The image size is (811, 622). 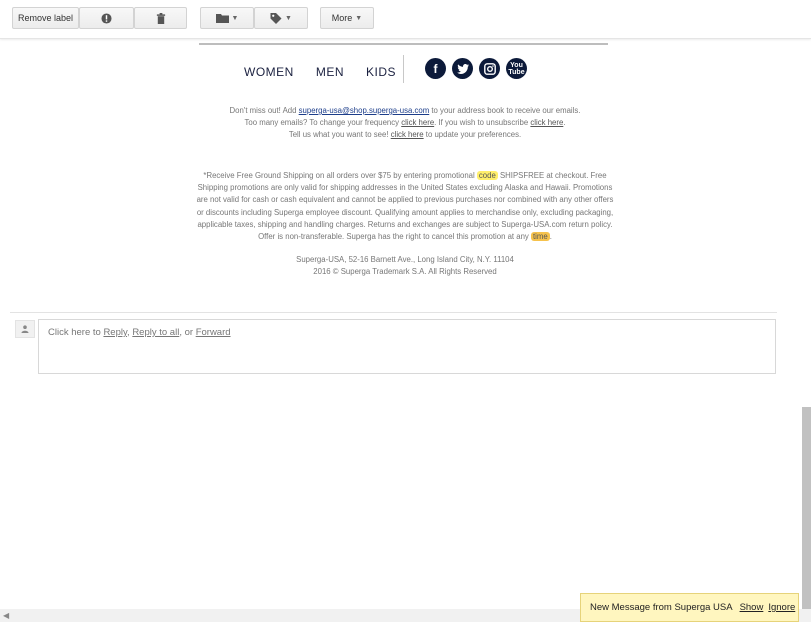 What do you see at coordinates (806, 514) in the screenshot?
I see `vertical-scrollbar` at bounding box center [806, 514].